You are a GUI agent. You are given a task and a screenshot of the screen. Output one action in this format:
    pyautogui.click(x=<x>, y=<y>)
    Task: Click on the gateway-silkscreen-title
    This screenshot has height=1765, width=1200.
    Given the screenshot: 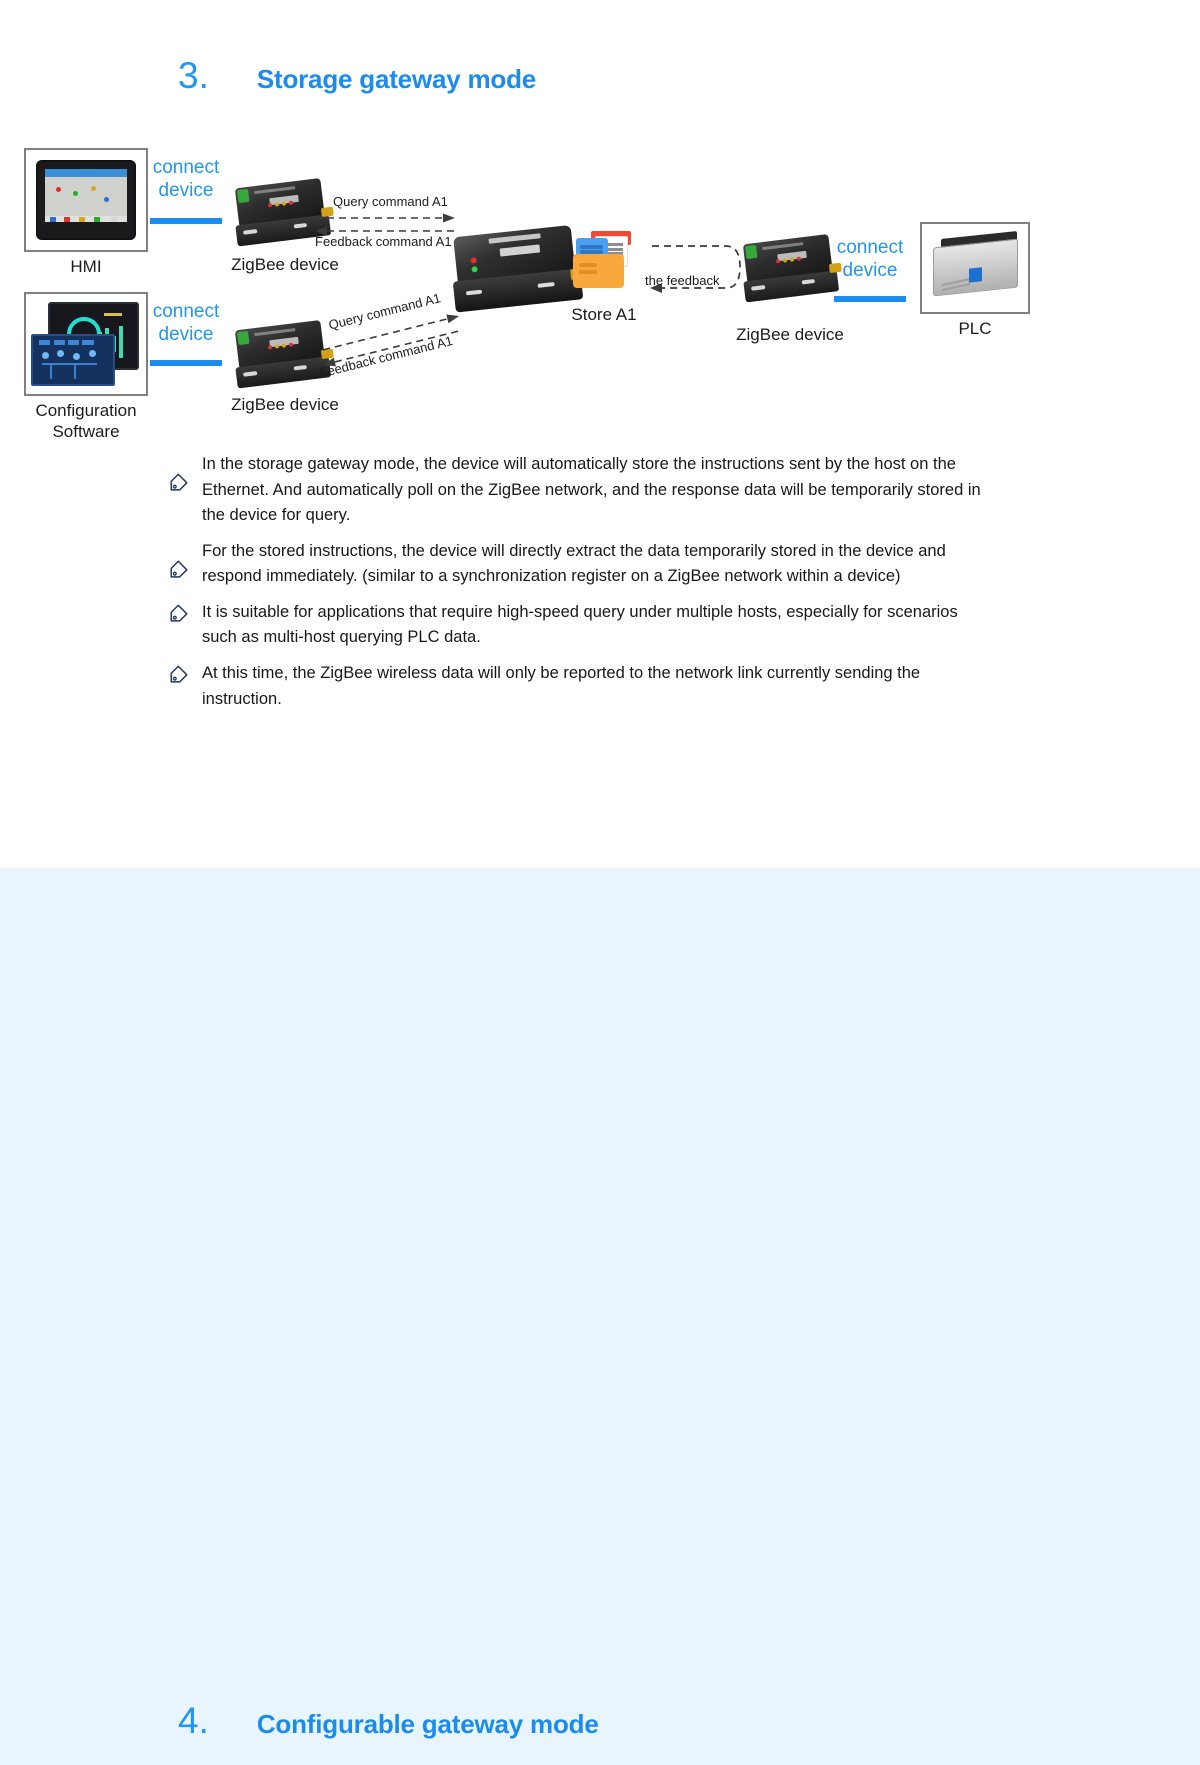 What is the action you would take?
    pyautogui.click(x=514, y=238)
    